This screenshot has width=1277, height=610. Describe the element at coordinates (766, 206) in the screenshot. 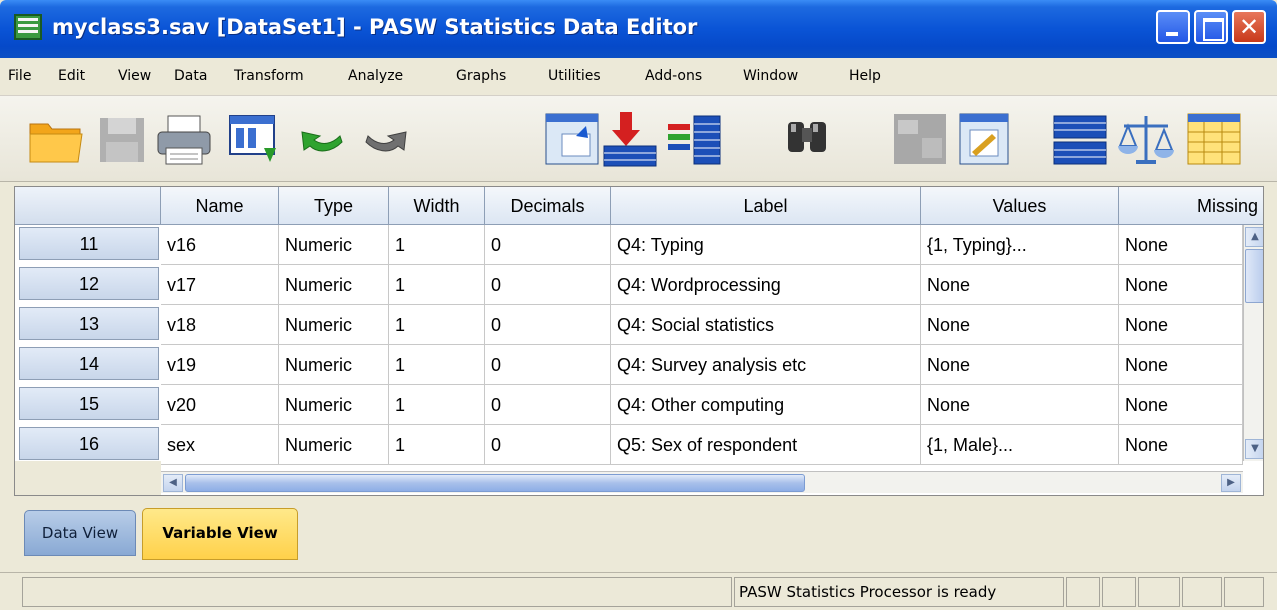

I see `column-header-label: Label` at that location.